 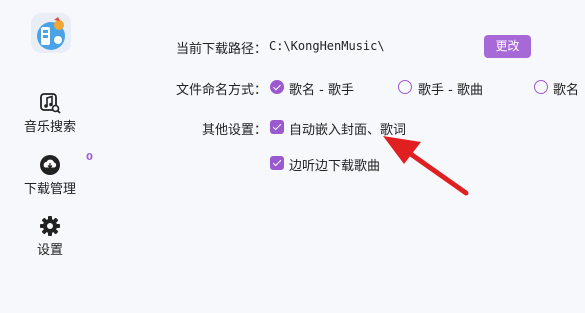 I want to click on music-app-logo-icon, so click(x=51, y=33).